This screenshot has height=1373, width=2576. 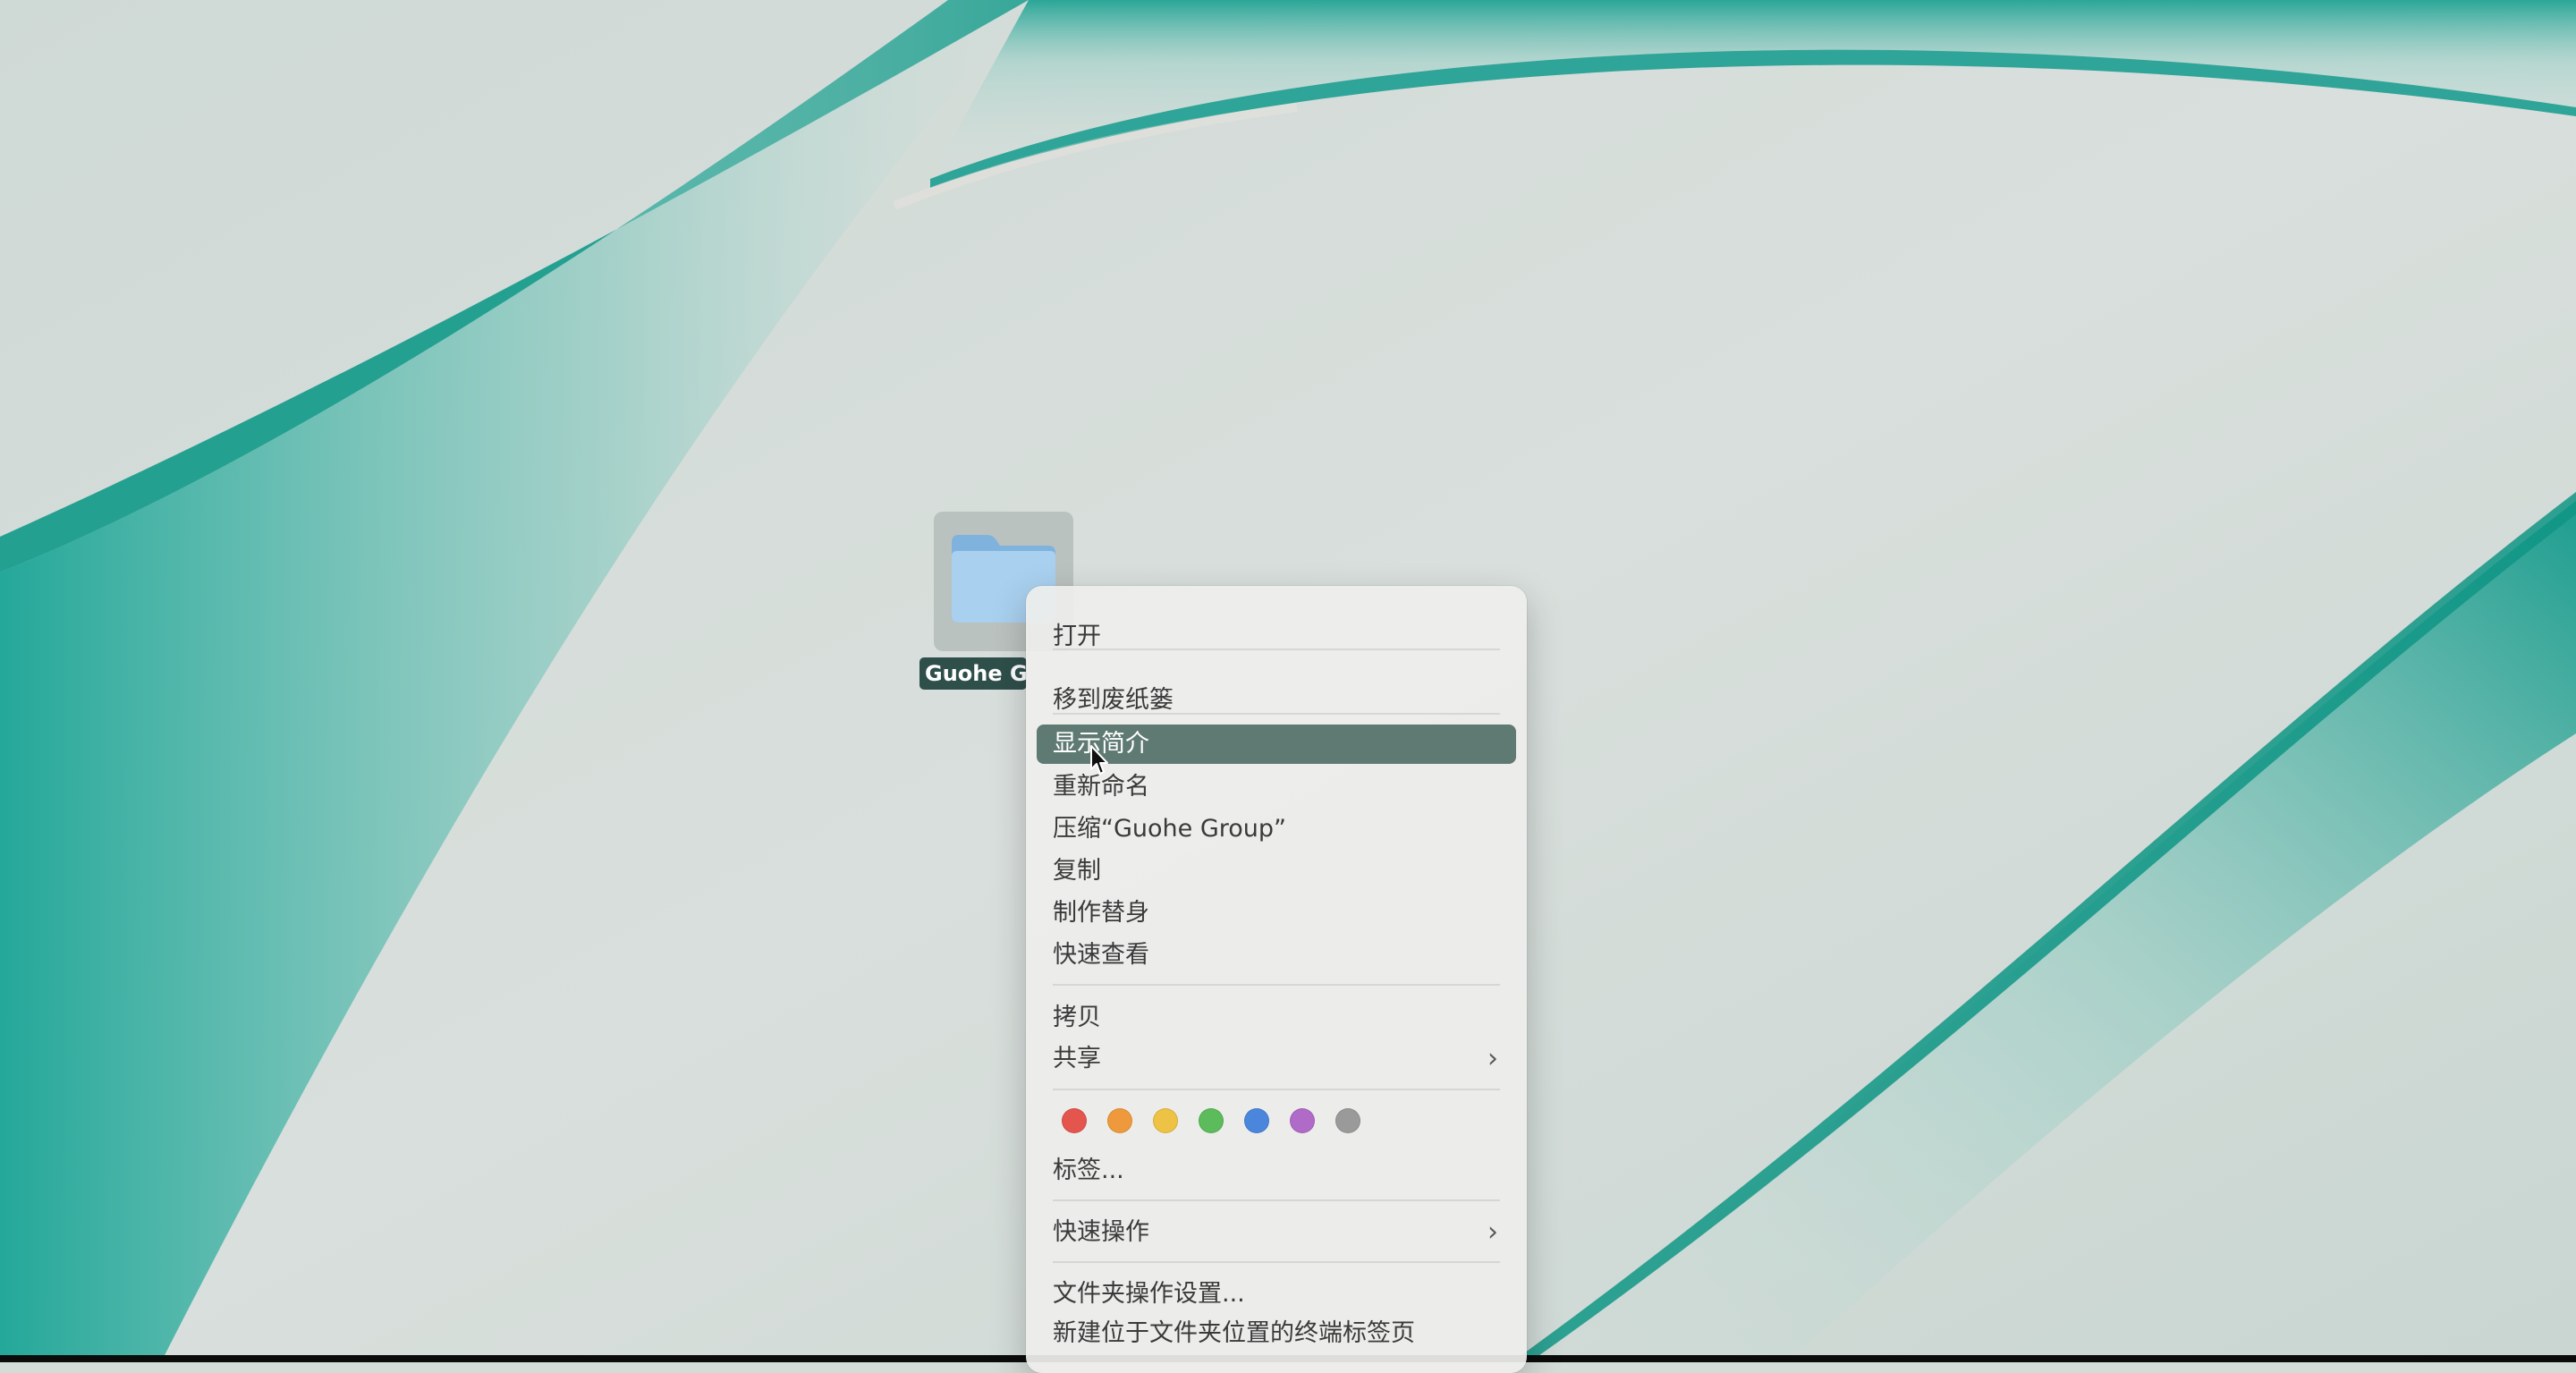 I want to click on menu-item-label: 快速操作, so click(x=1101, y=1232).